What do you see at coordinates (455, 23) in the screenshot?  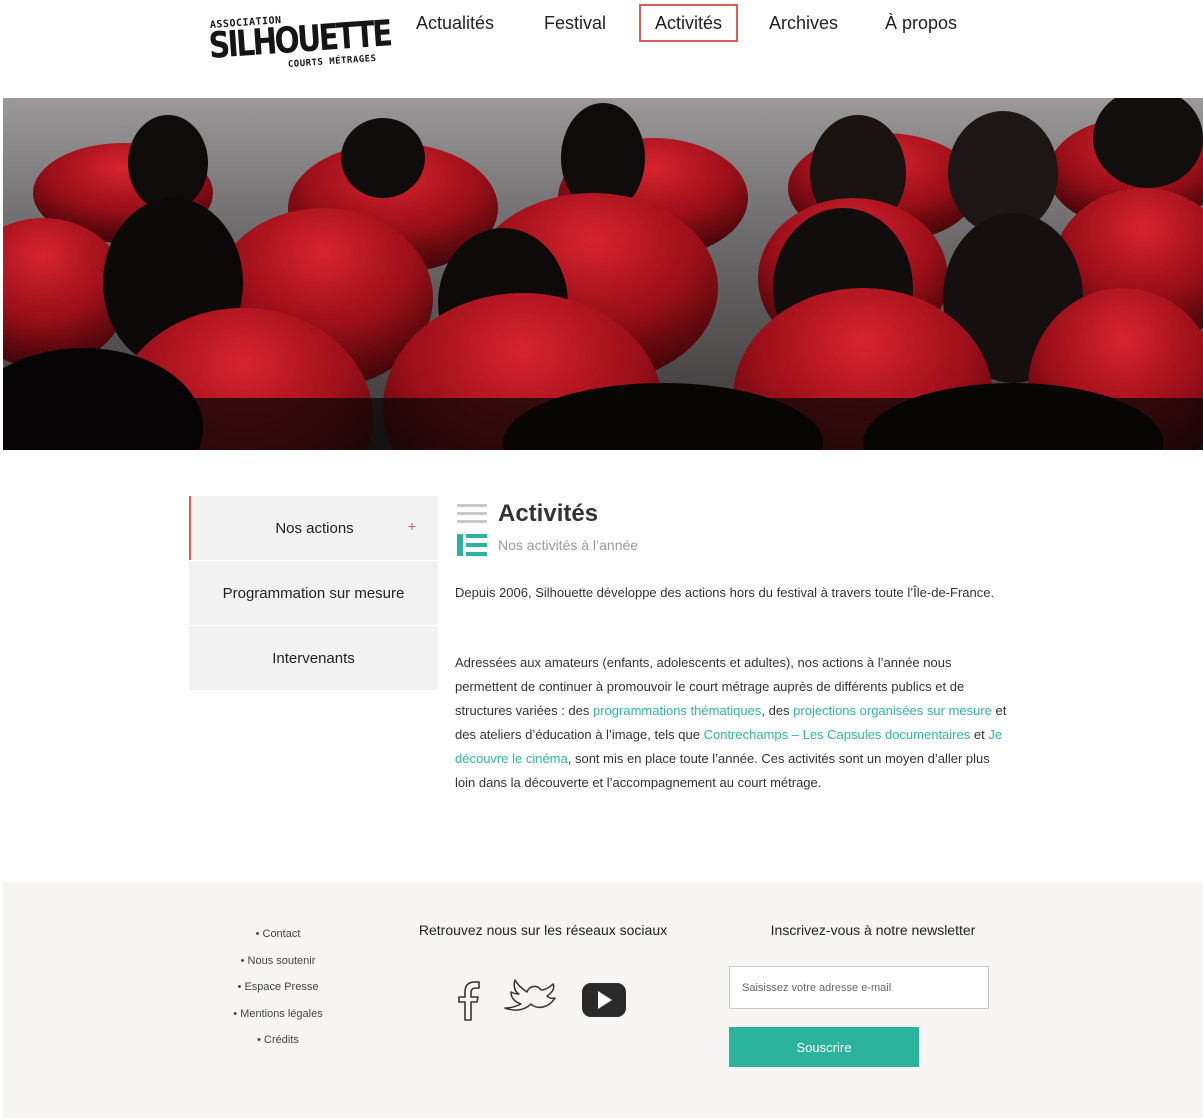 I see `nav-item-actualites: Actualités` at bounding box center [455, 23].